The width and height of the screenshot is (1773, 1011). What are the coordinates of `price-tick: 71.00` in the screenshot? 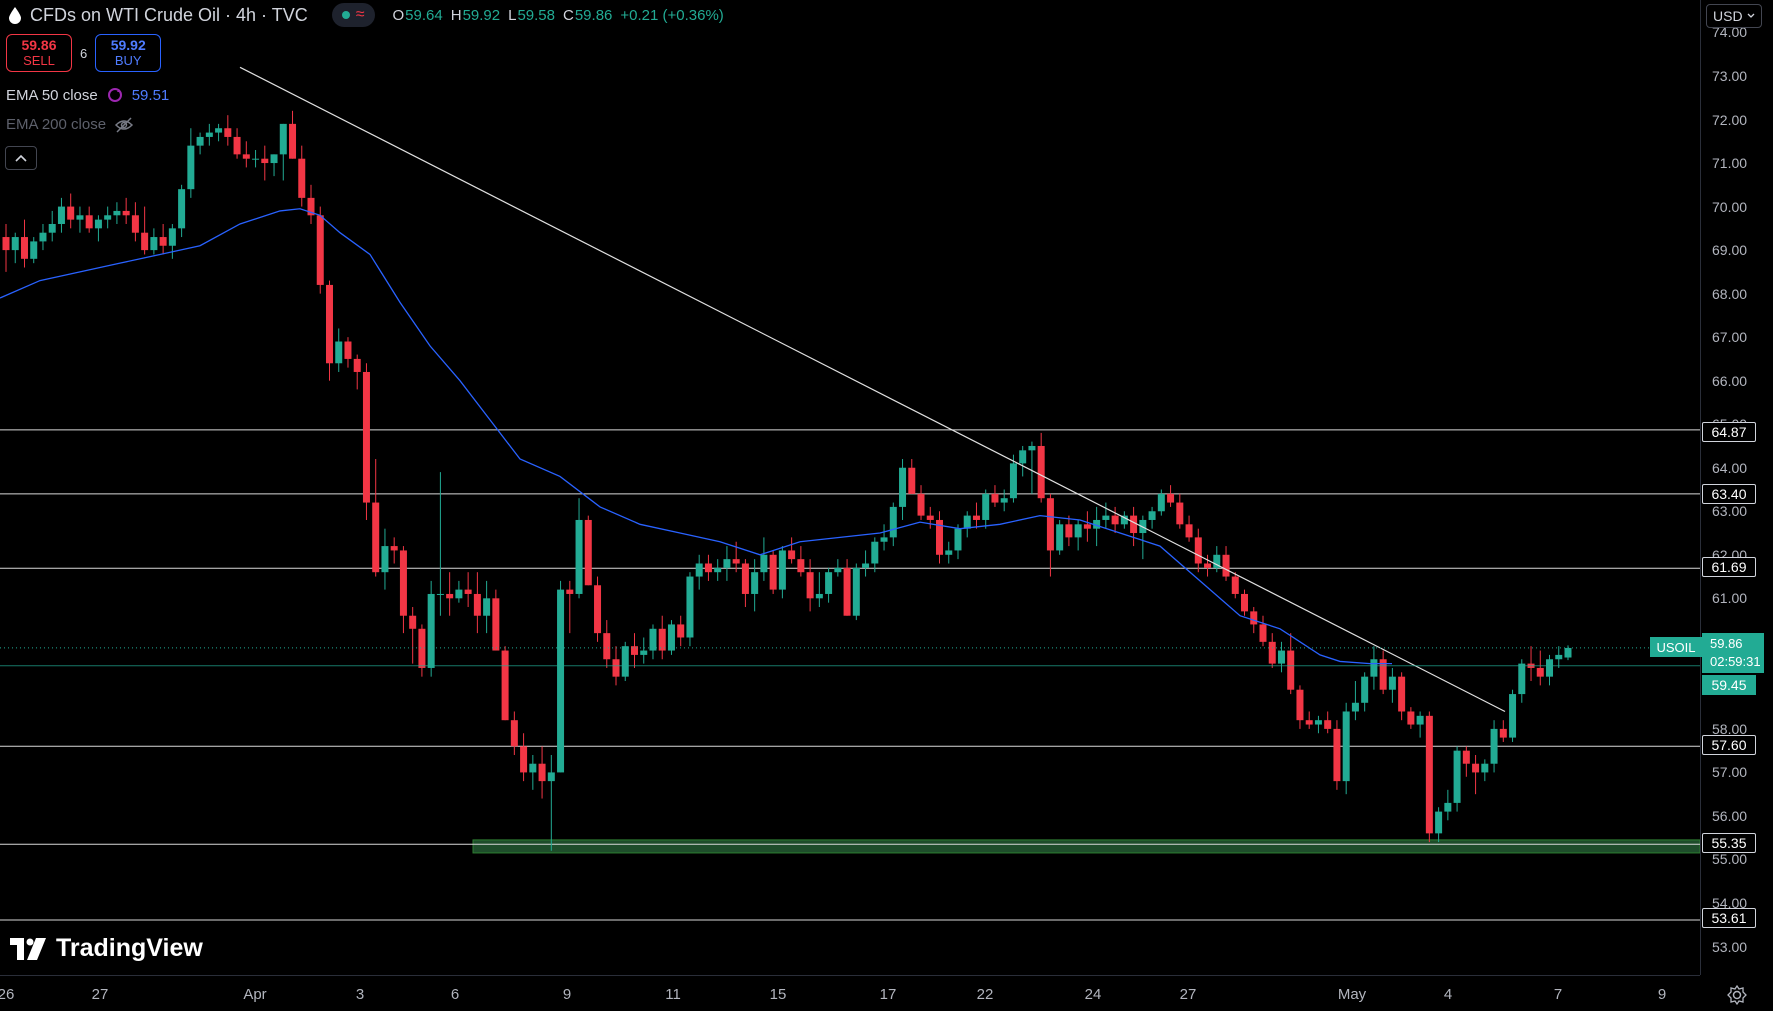 It's located at (1730, 163).